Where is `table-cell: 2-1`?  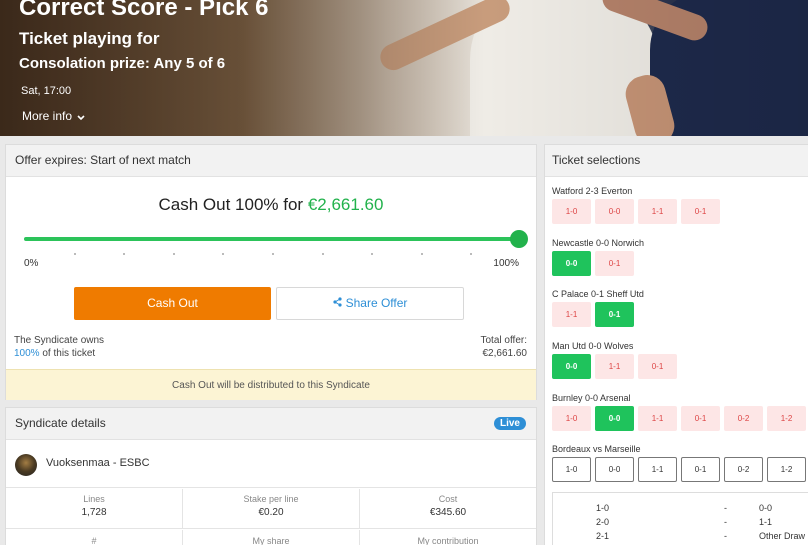
table-cell: 2-1 is located at coordinates (603, 536).